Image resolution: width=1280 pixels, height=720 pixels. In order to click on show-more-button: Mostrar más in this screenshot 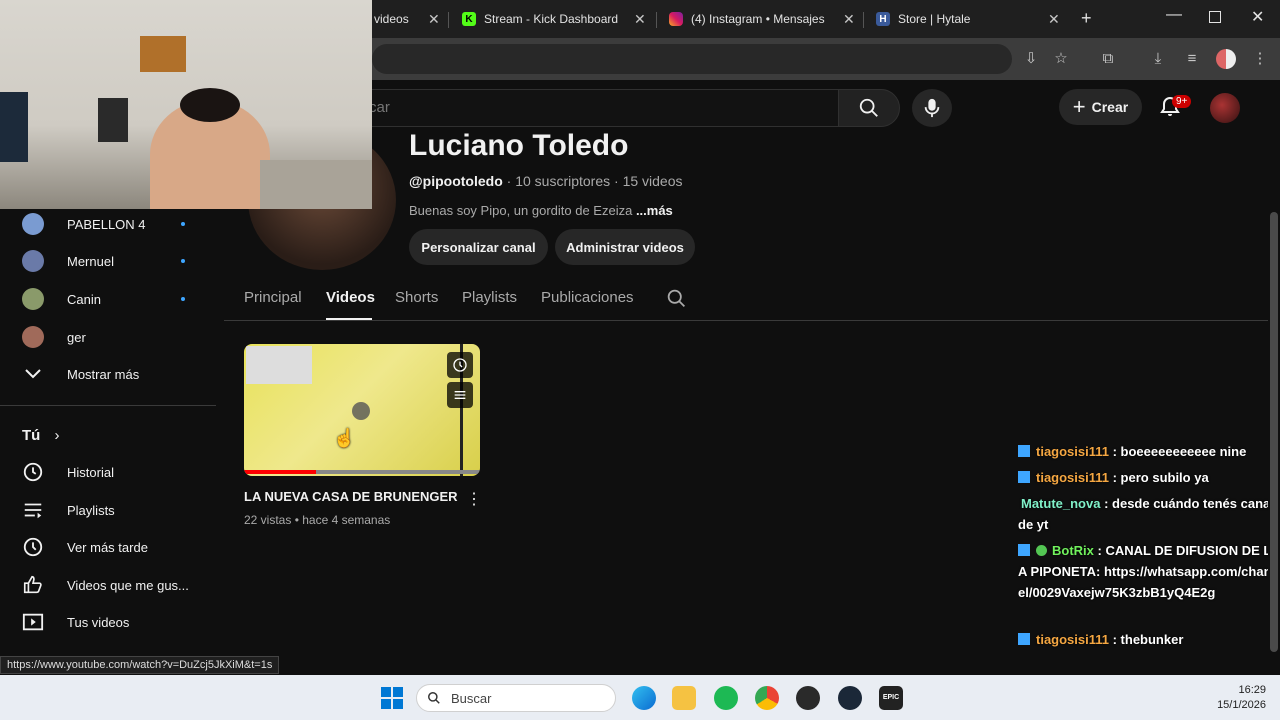, I will do `click(80, 374)`.